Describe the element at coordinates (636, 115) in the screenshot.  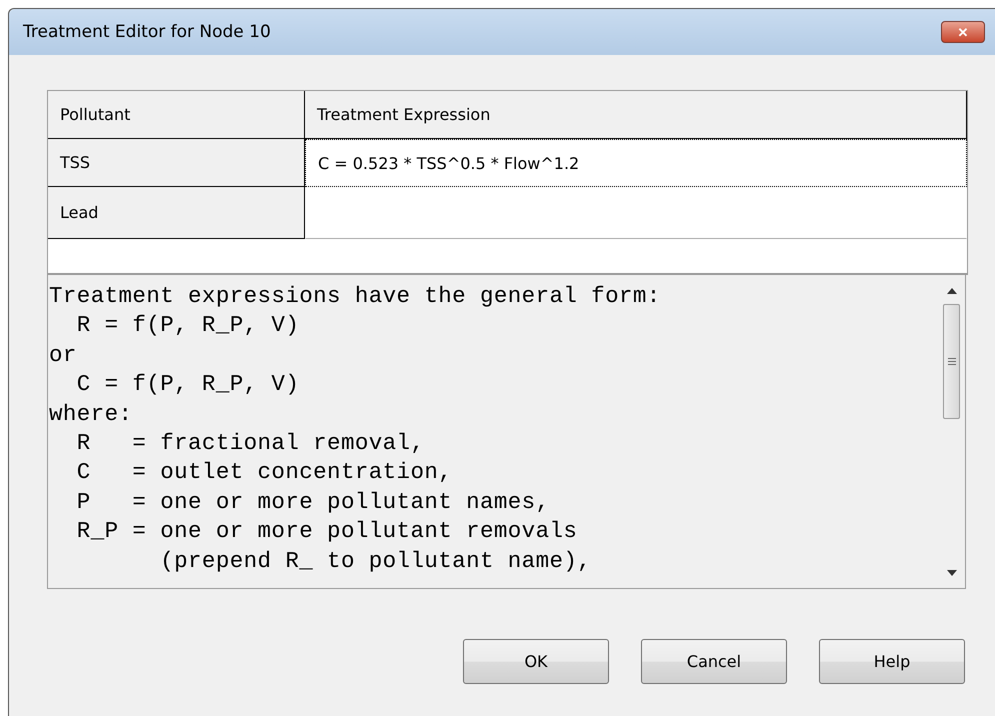
I see `column-header: Treatment Expression` at that location.